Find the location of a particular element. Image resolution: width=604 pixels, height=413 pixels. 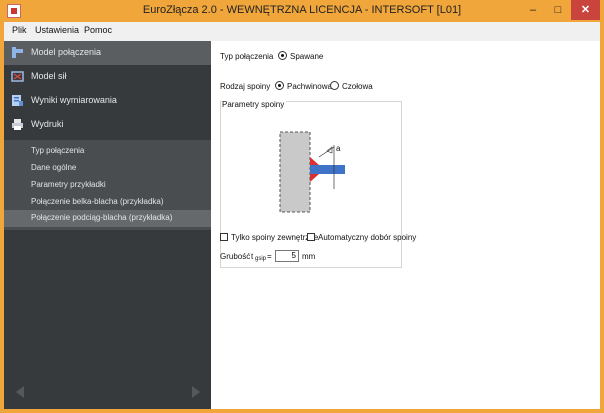

radio-butt-label: Czołowa is located at coordinates (357, 86).